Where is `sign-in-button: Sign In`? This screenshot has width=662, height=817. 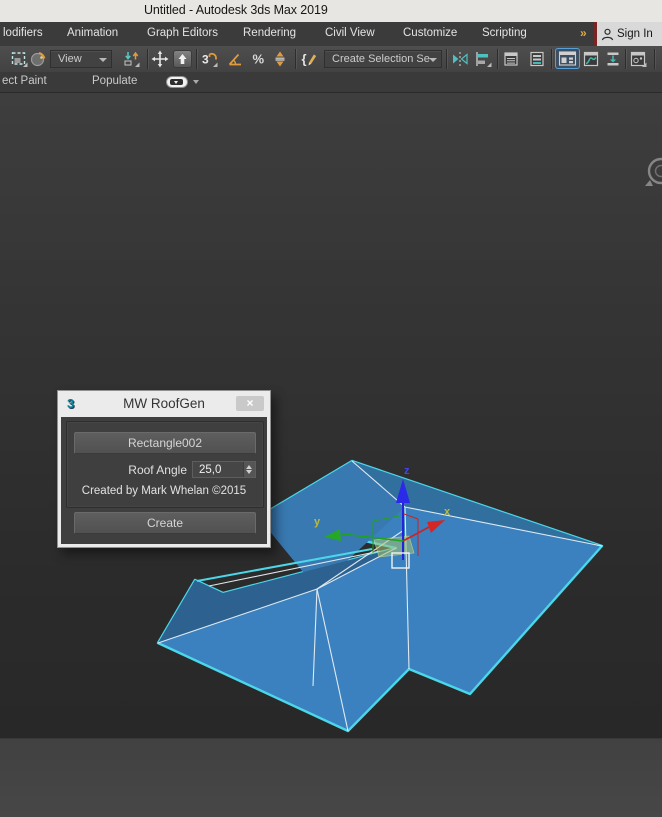
sign-in-button: Sign In is located at coordinates (629, 34).